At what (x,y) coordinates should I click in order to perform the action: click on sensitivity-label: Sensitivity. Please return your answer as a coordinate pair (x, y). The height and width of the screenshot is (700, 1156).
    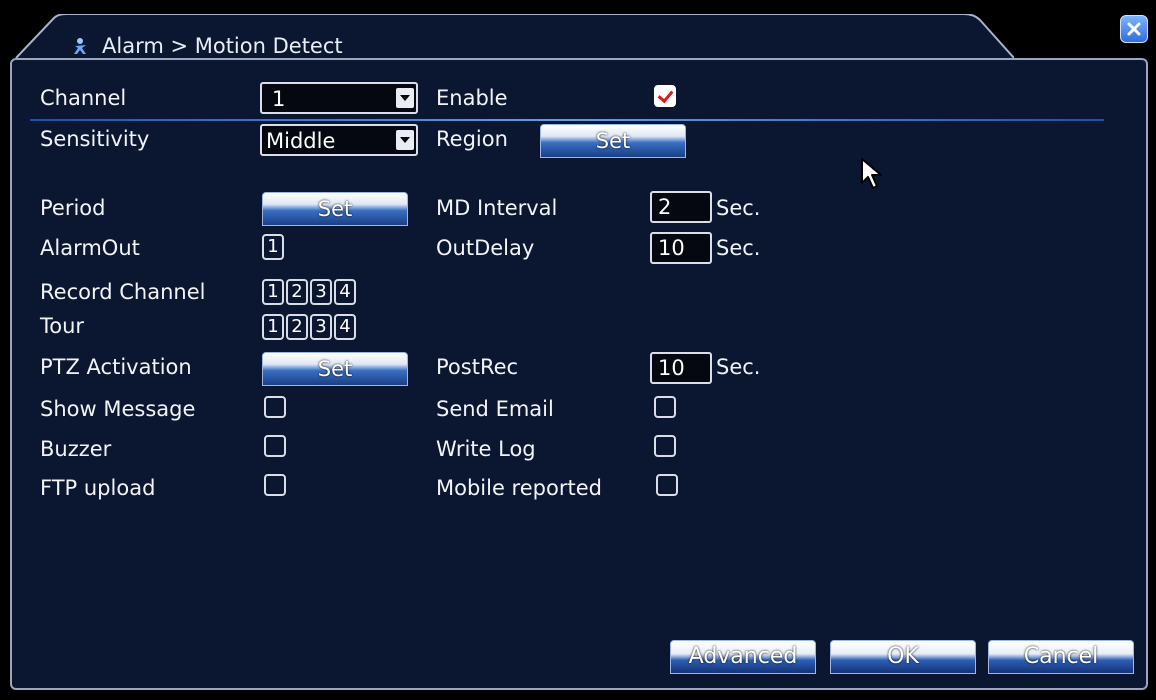
    Looking at the image, I should click on (95, 139).